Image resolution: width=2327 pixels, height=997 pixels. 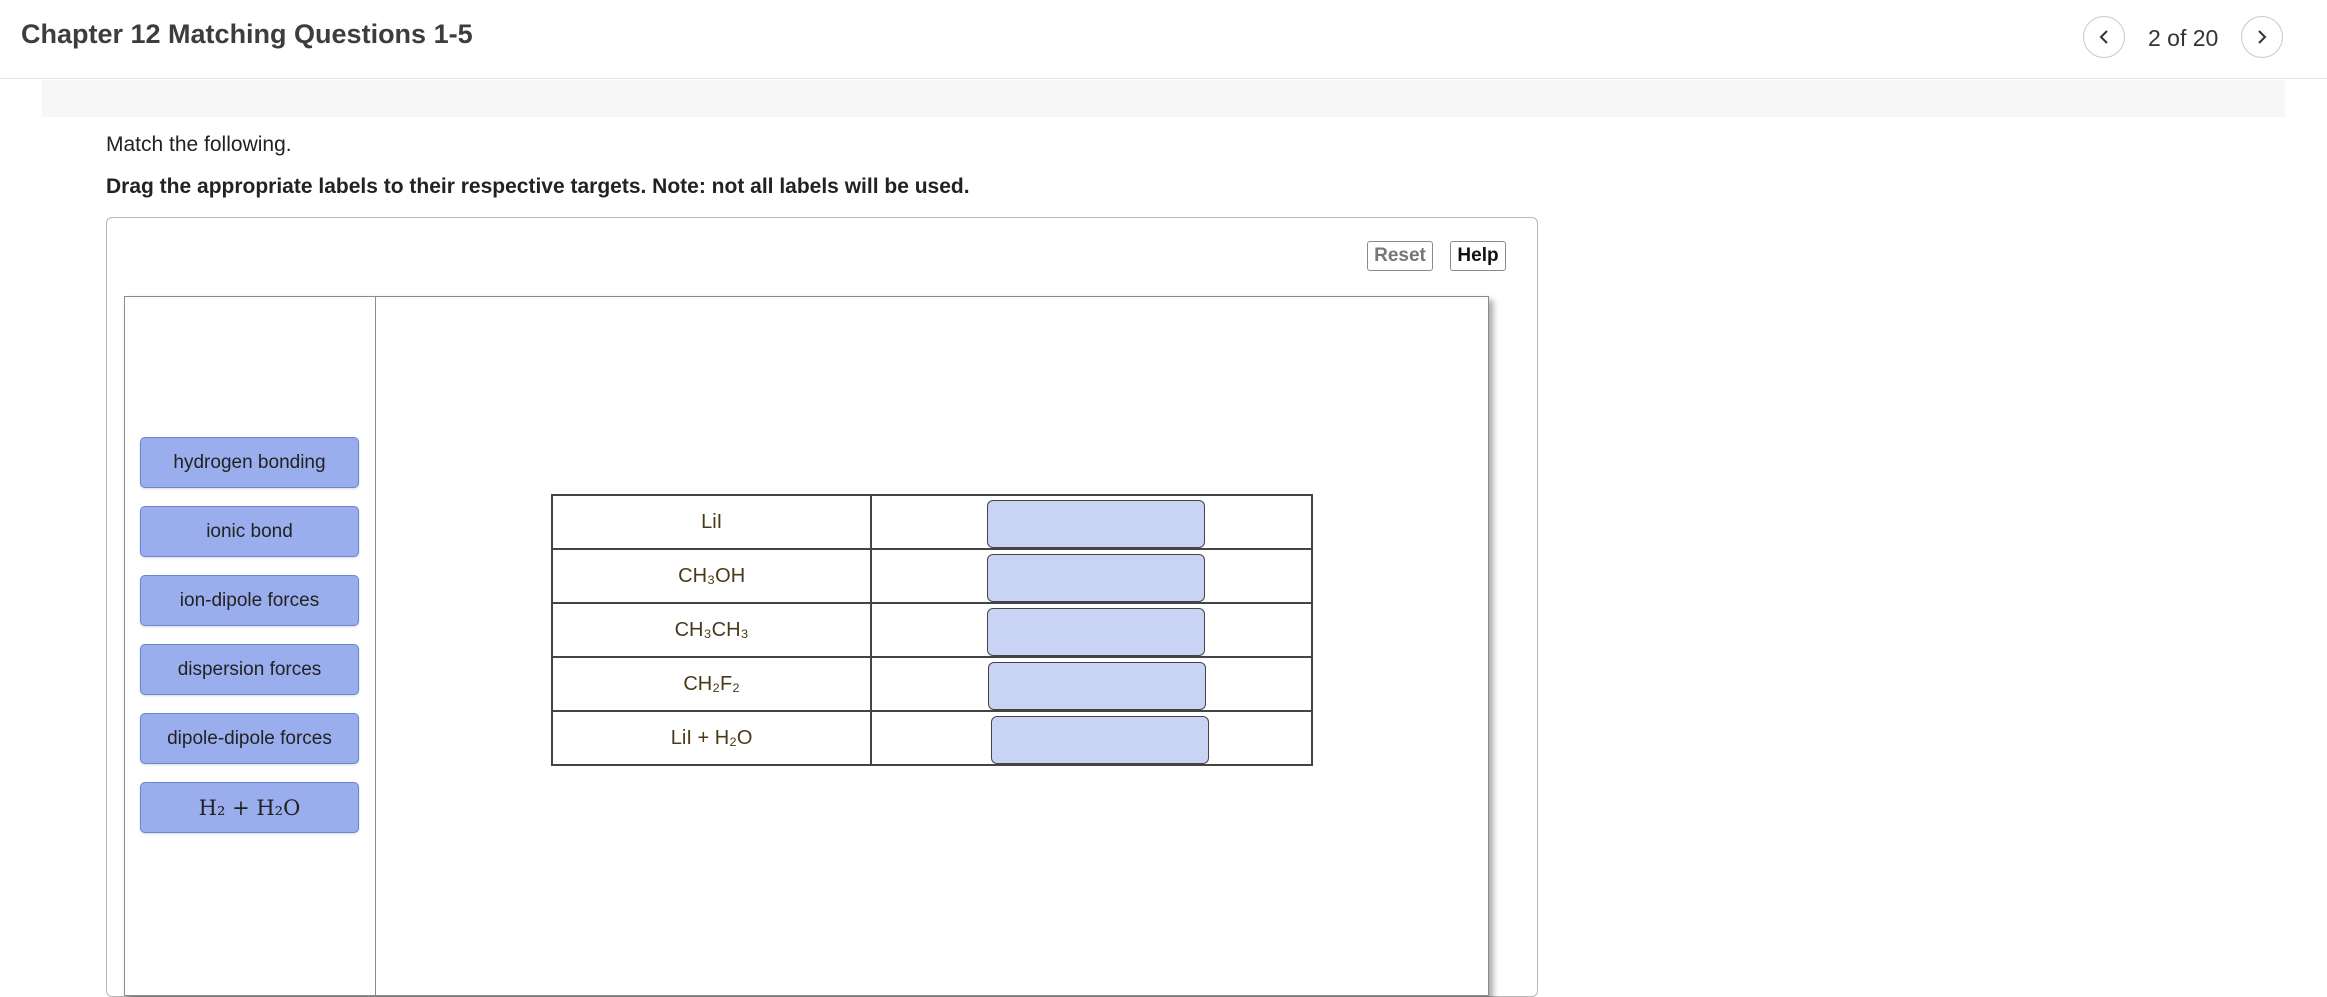 What do you see at coordinates (247, 34) in the screenshot?
I see `page-title: Chapter 12 Matching Questions 1-5` at bounding box center [247, 34].